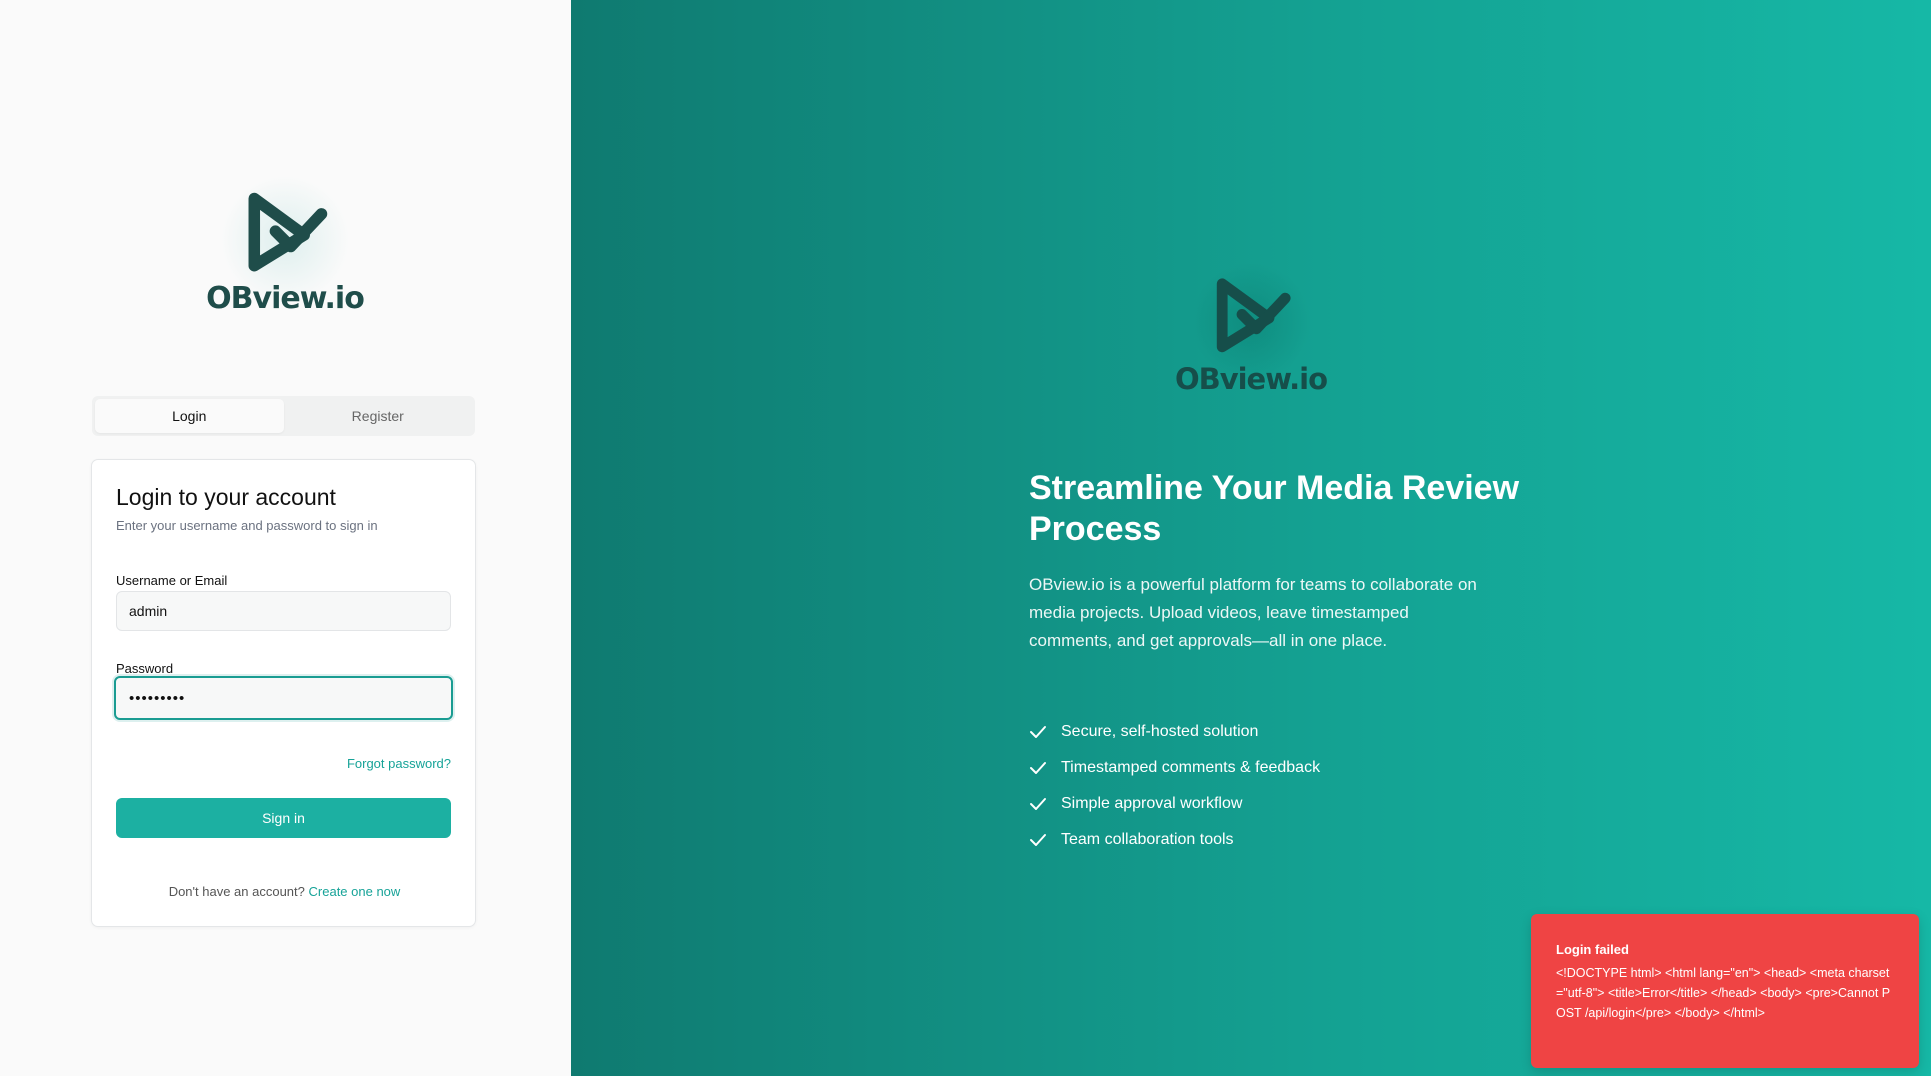 This screenshot has height=1076, width=1931. What do you see at coordinates (236, 891) in the screenshot?
I see `no-account-text: Don't have an account?` at bounding box center [236, 891].